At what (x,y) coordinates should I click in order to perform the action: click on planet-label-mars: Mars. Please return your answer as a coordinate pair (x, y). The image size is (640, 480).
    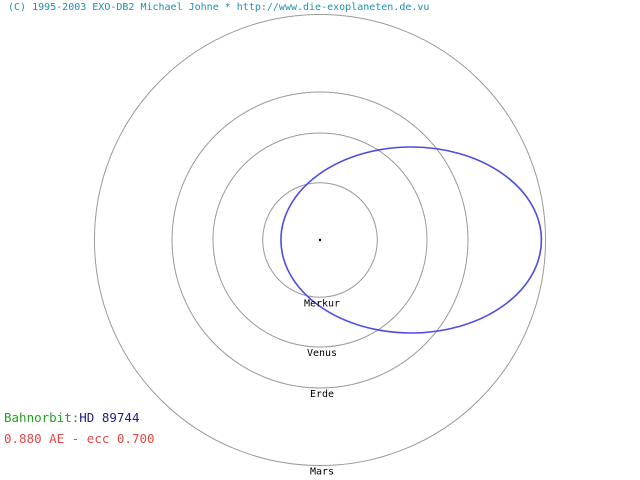
    Looking at the image, I should click on (322, 472).